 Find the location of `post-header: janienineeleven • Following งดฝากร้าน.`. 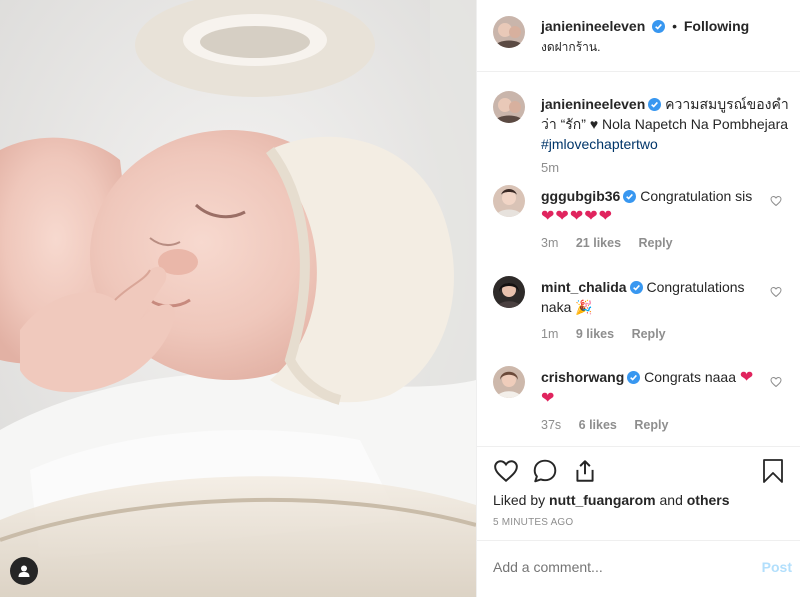

post-header: janienineeleven • Following งดฝากร้าน. is located at coordinates (638, 36).